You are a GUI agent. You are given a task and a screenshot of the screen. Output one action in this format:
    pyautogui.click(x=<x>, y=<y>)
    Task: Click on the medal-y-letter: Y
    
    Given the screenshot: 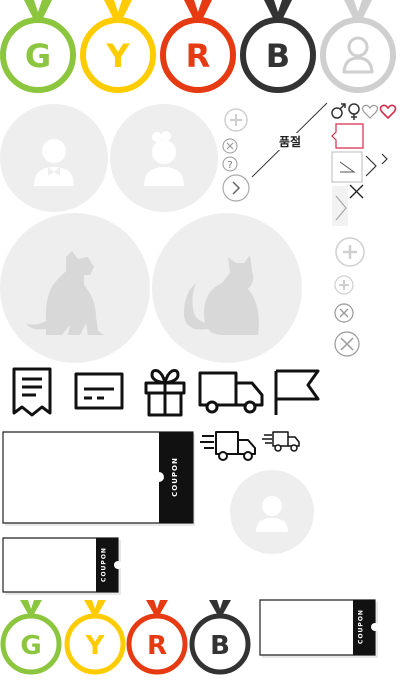 What is the action you would take?
    pyautogui.click(x=117, y=56)
    